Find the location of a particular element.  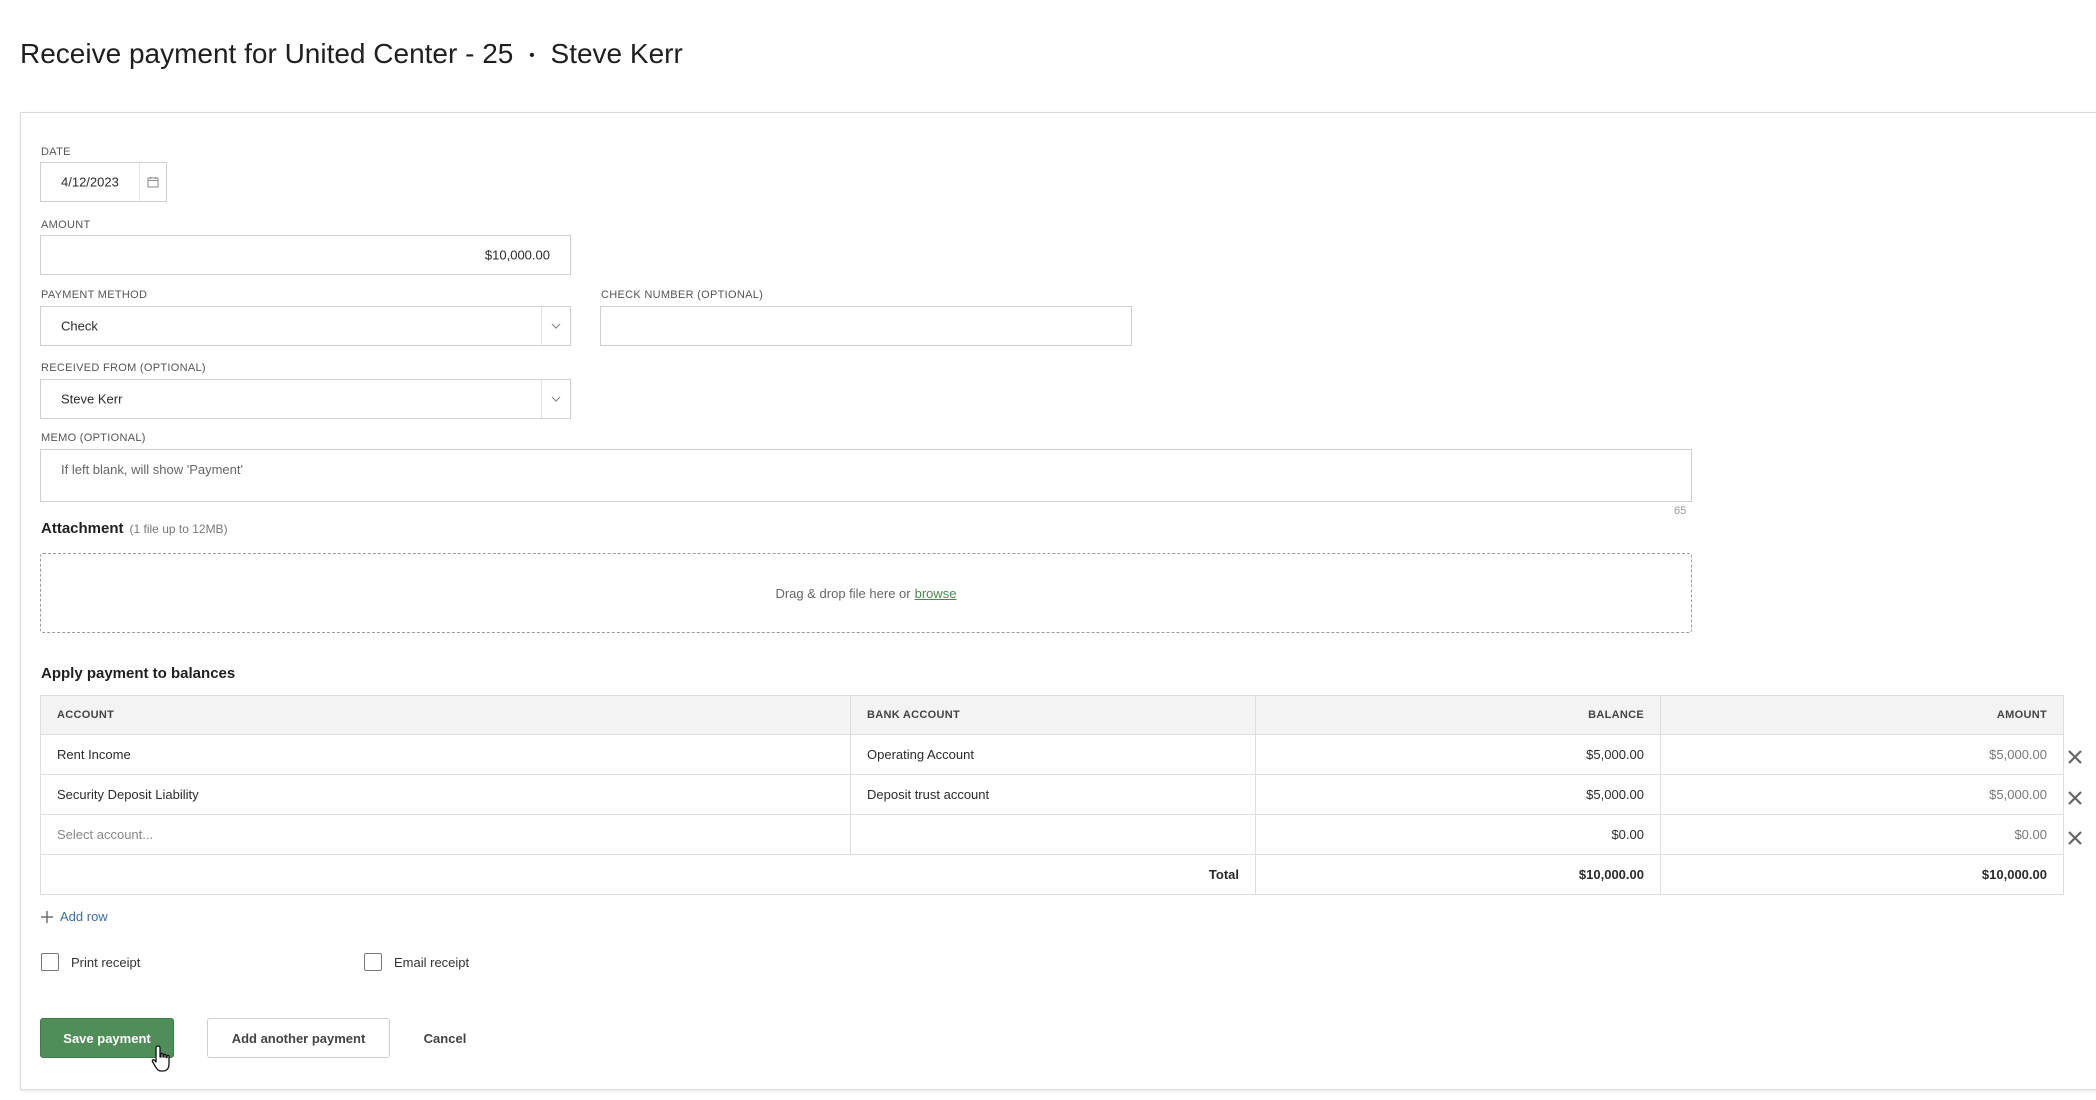

memo-textarea: If left blank, will show 'Payment' is located at coordinates (866, 475).